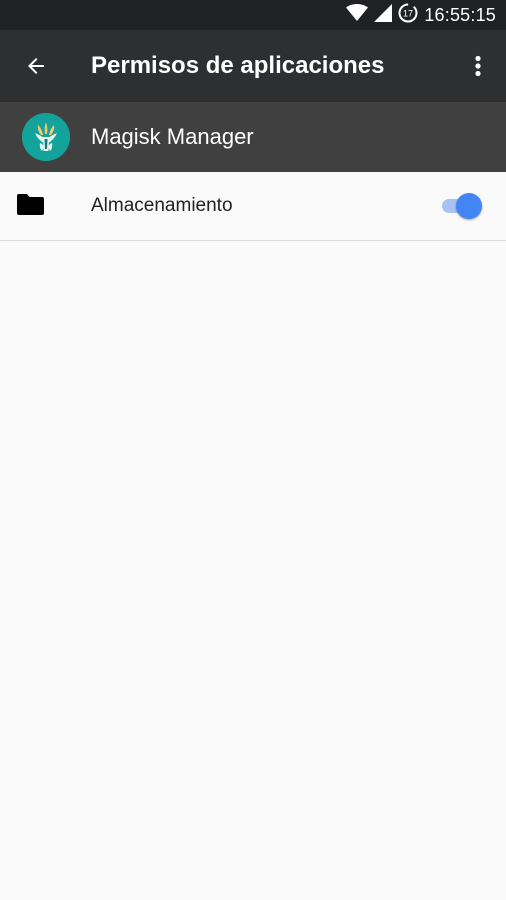 The image size is (506, 900). What do you see at coordinates (253, 206) in the screenshot?
I see `permission-row-storage: Almacenamiento` at bounding box center [253, 206].